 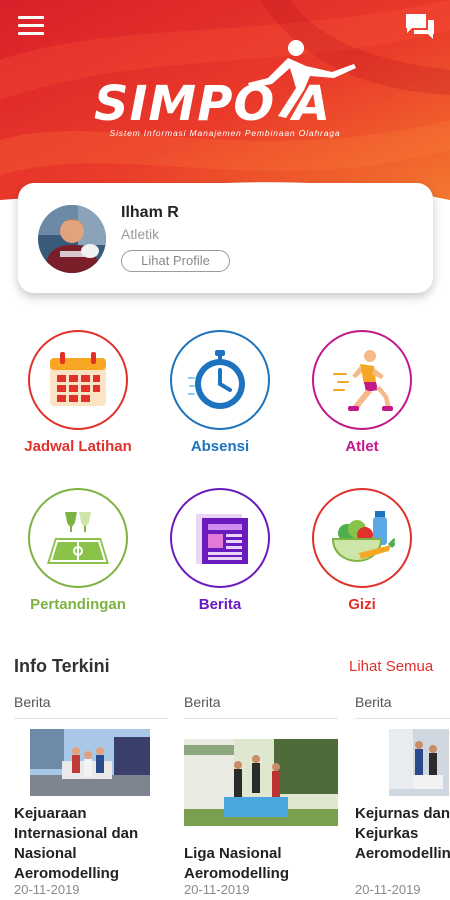 What do you see at coordinates (225, 238) in the screenshot?
I see `profile-card: Ilham R Atletik Lihat Profile` at bounding box center [225, 238].